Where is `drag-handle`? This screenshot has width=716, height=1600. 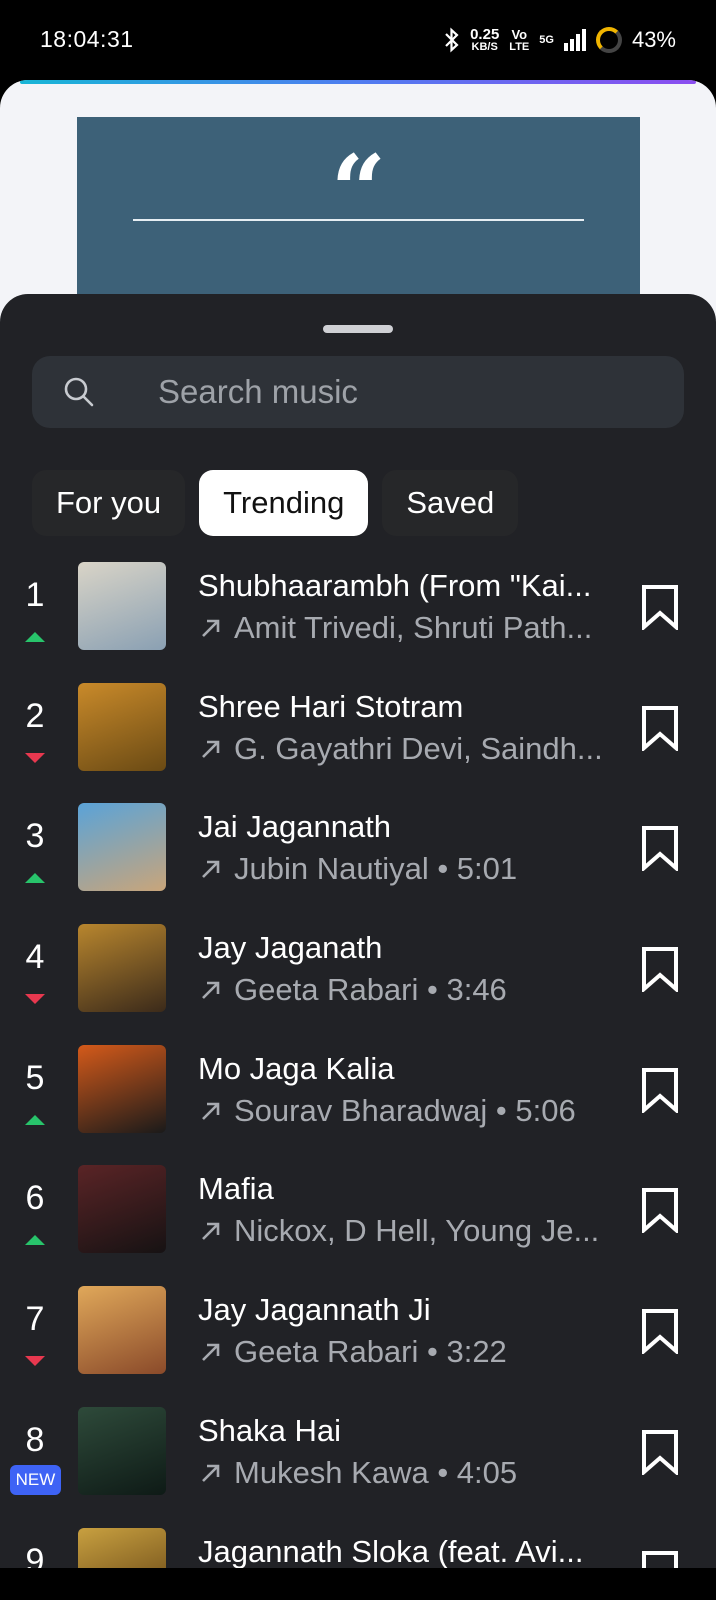 drag-handle is located at coordinates (358, 329).